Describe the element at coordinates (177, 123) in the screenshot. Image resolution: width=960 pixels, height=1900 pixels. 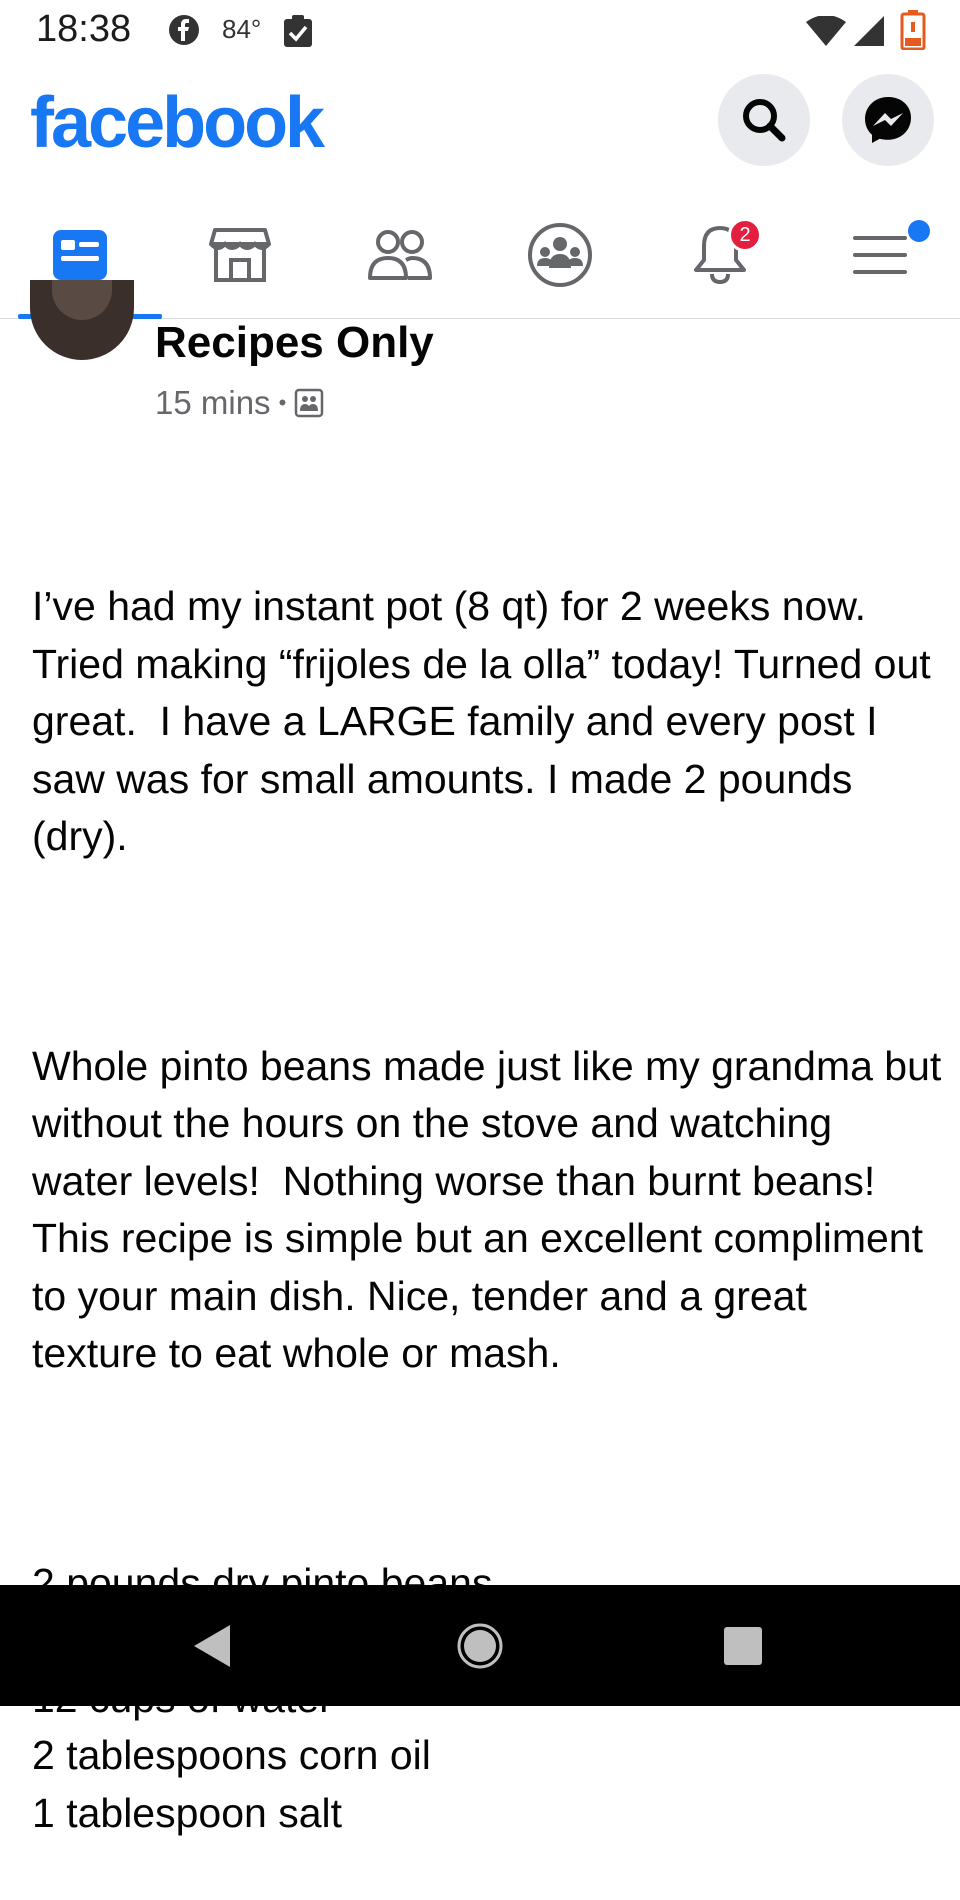
I see `facebook-logo: facebook` at that location.